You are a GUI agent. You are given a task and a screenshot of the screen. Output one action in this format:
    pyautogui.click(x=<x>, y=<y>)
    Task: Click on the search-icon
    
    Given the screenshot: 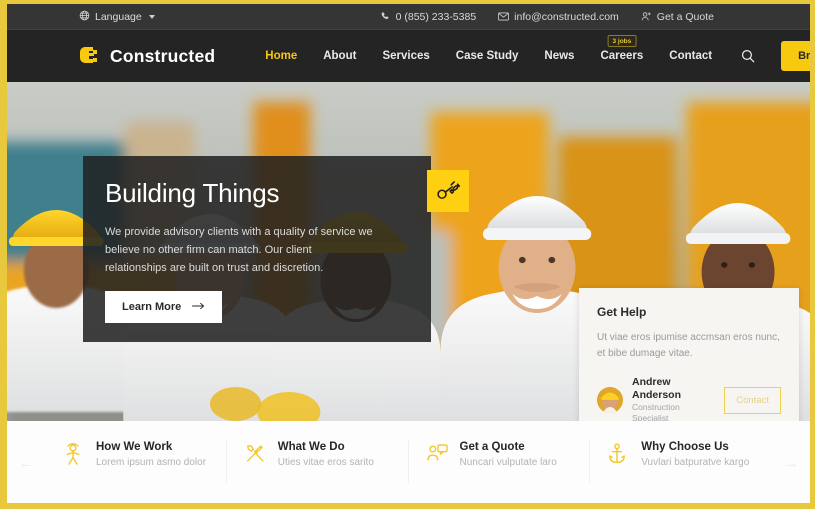 What is the action you would take?
    pyautogui.click(x=748, y=56)
    